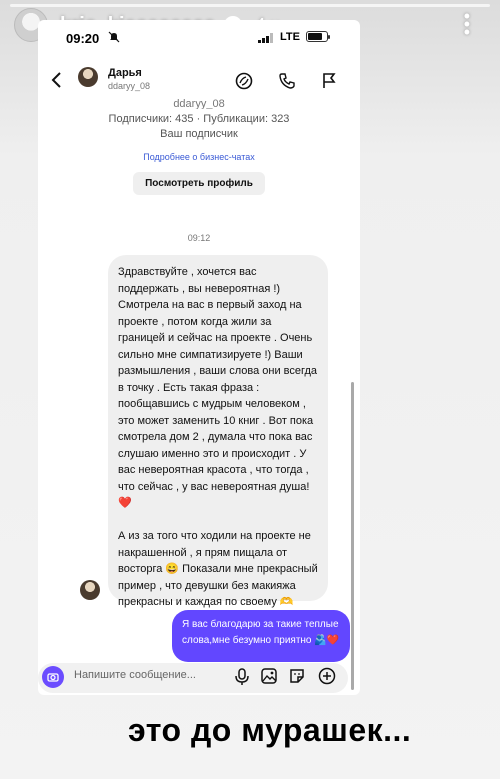  I want to click on contact-avatar, so click(88, 77).